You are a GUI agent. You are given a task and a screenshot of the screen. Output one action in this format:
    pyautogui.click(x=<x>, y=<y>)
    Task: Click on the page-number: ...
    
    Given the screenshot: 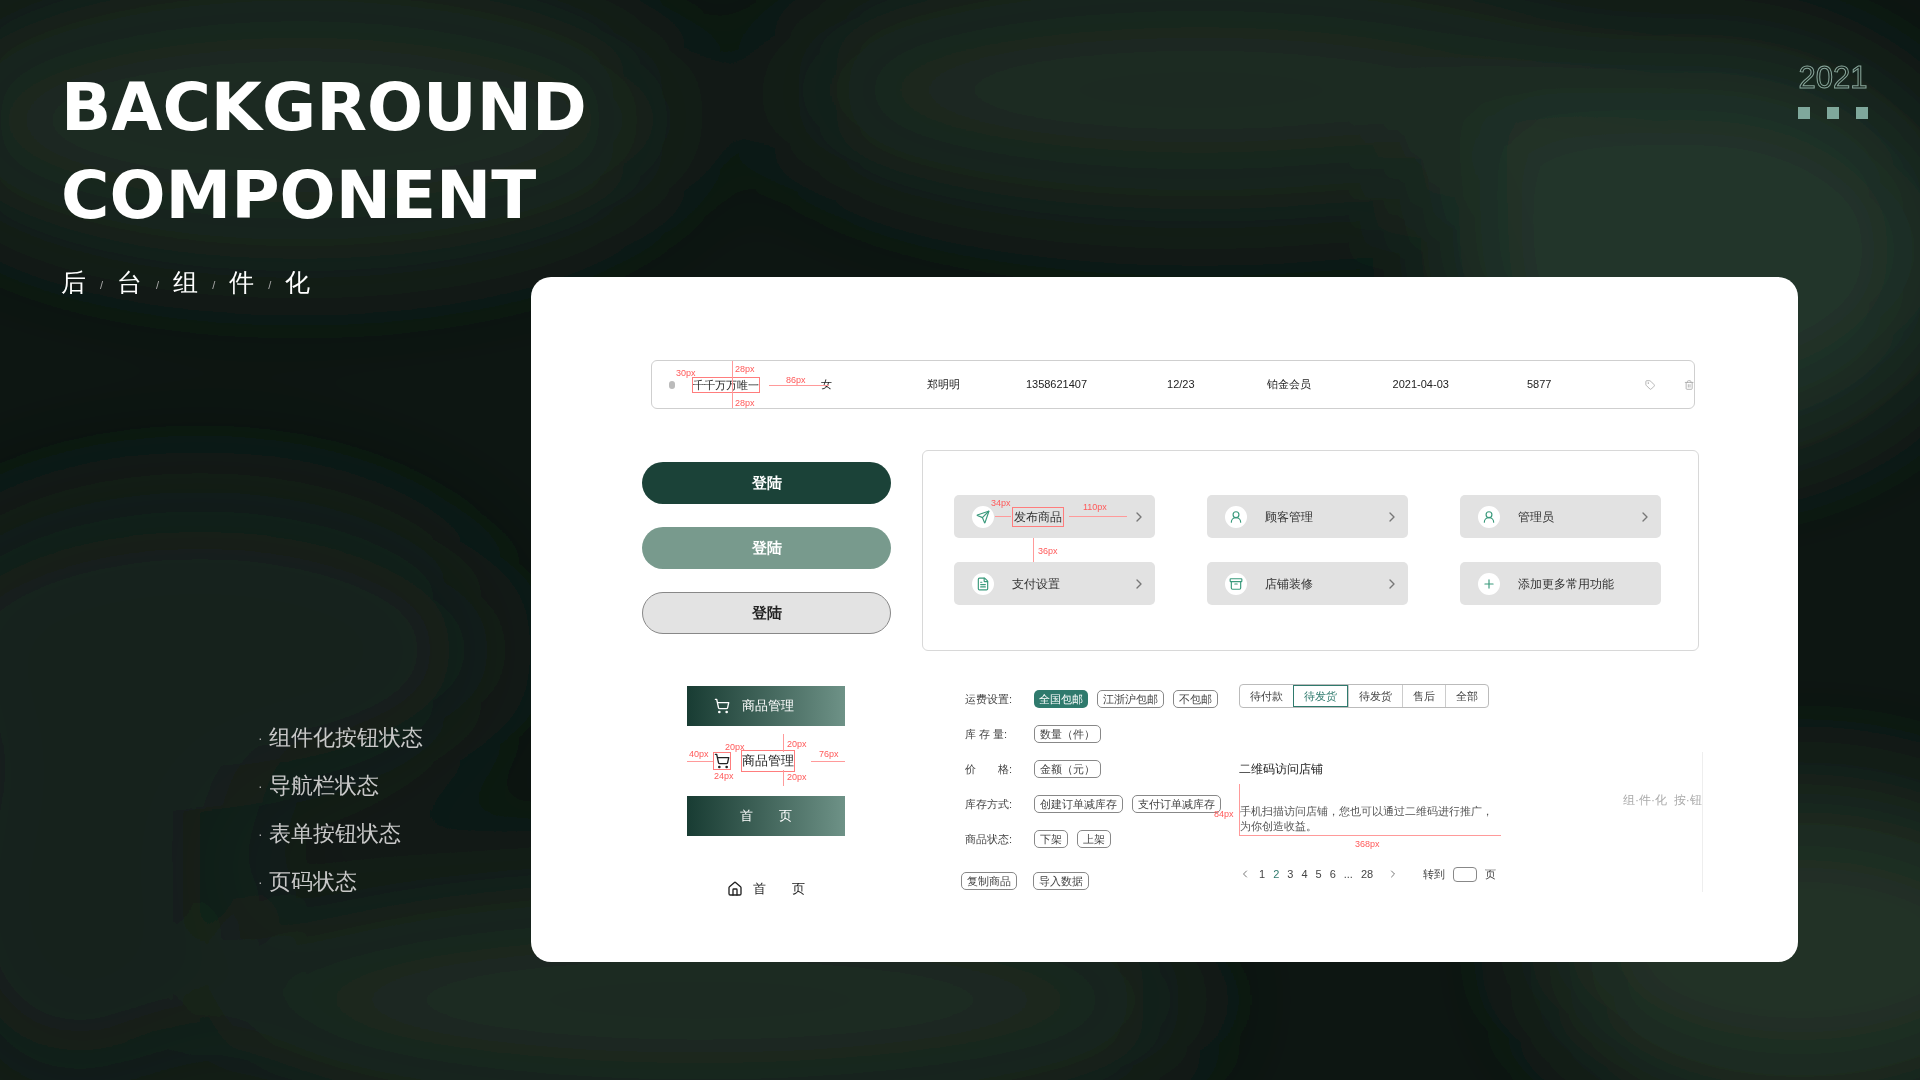 What is the action you would take?
    pyautogui.click(x=1348, y=874)
    